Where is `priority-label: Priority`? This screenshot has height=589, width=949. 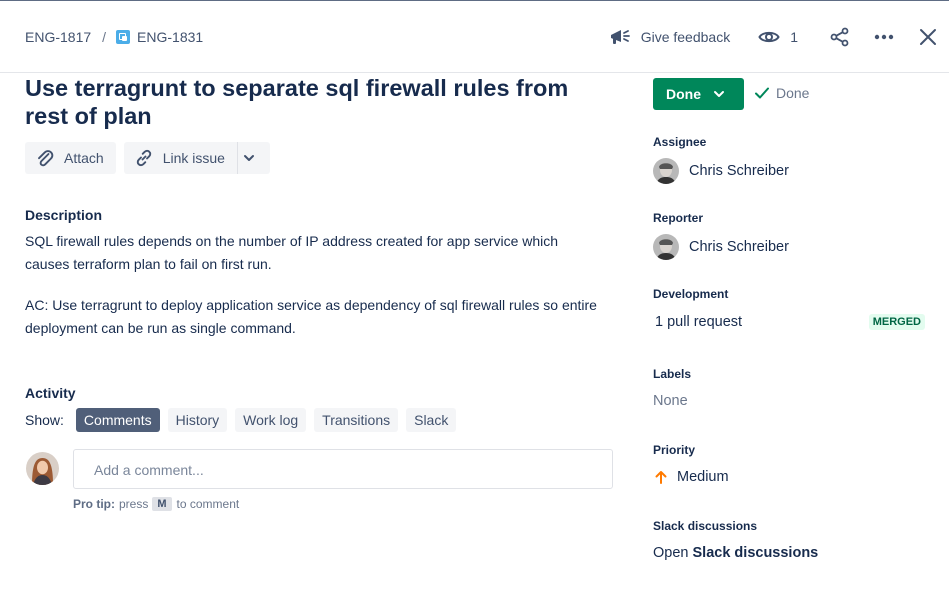
priority-label: Priority is located at coordinates (674, 450).